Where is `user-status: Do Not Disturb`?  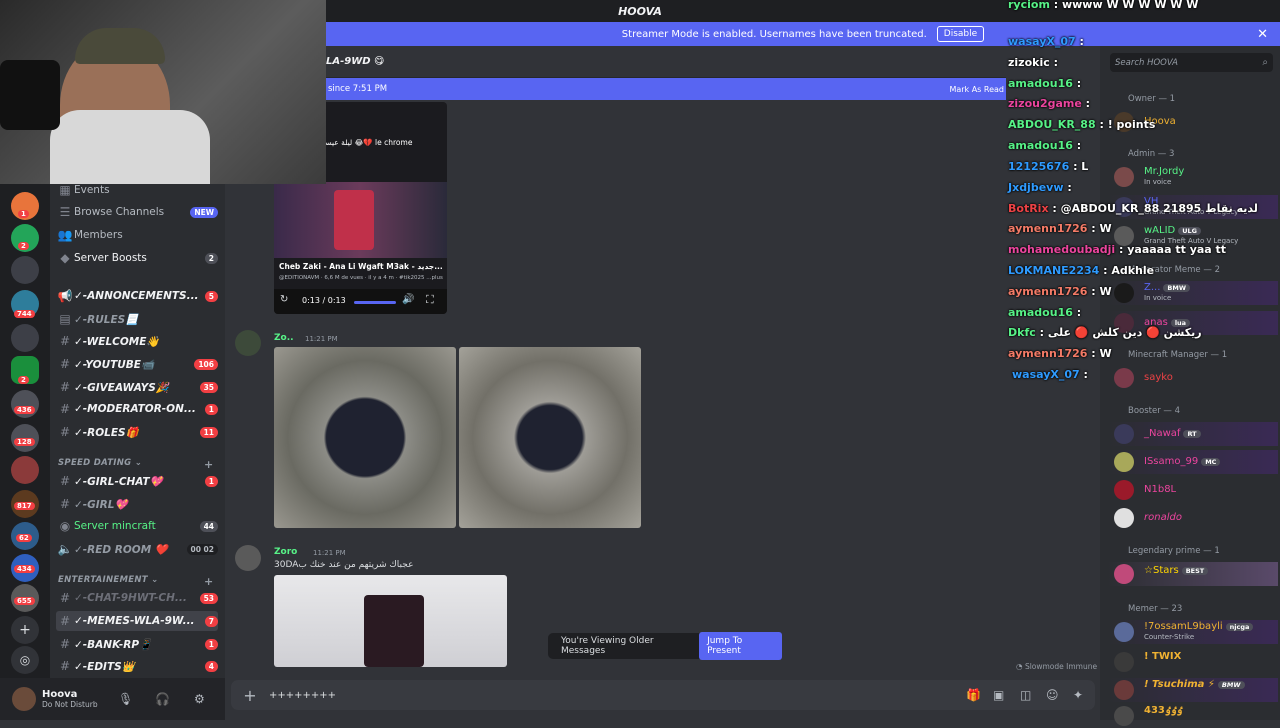
user-status: Do Not Disturb is located at coordinates (70, 704).